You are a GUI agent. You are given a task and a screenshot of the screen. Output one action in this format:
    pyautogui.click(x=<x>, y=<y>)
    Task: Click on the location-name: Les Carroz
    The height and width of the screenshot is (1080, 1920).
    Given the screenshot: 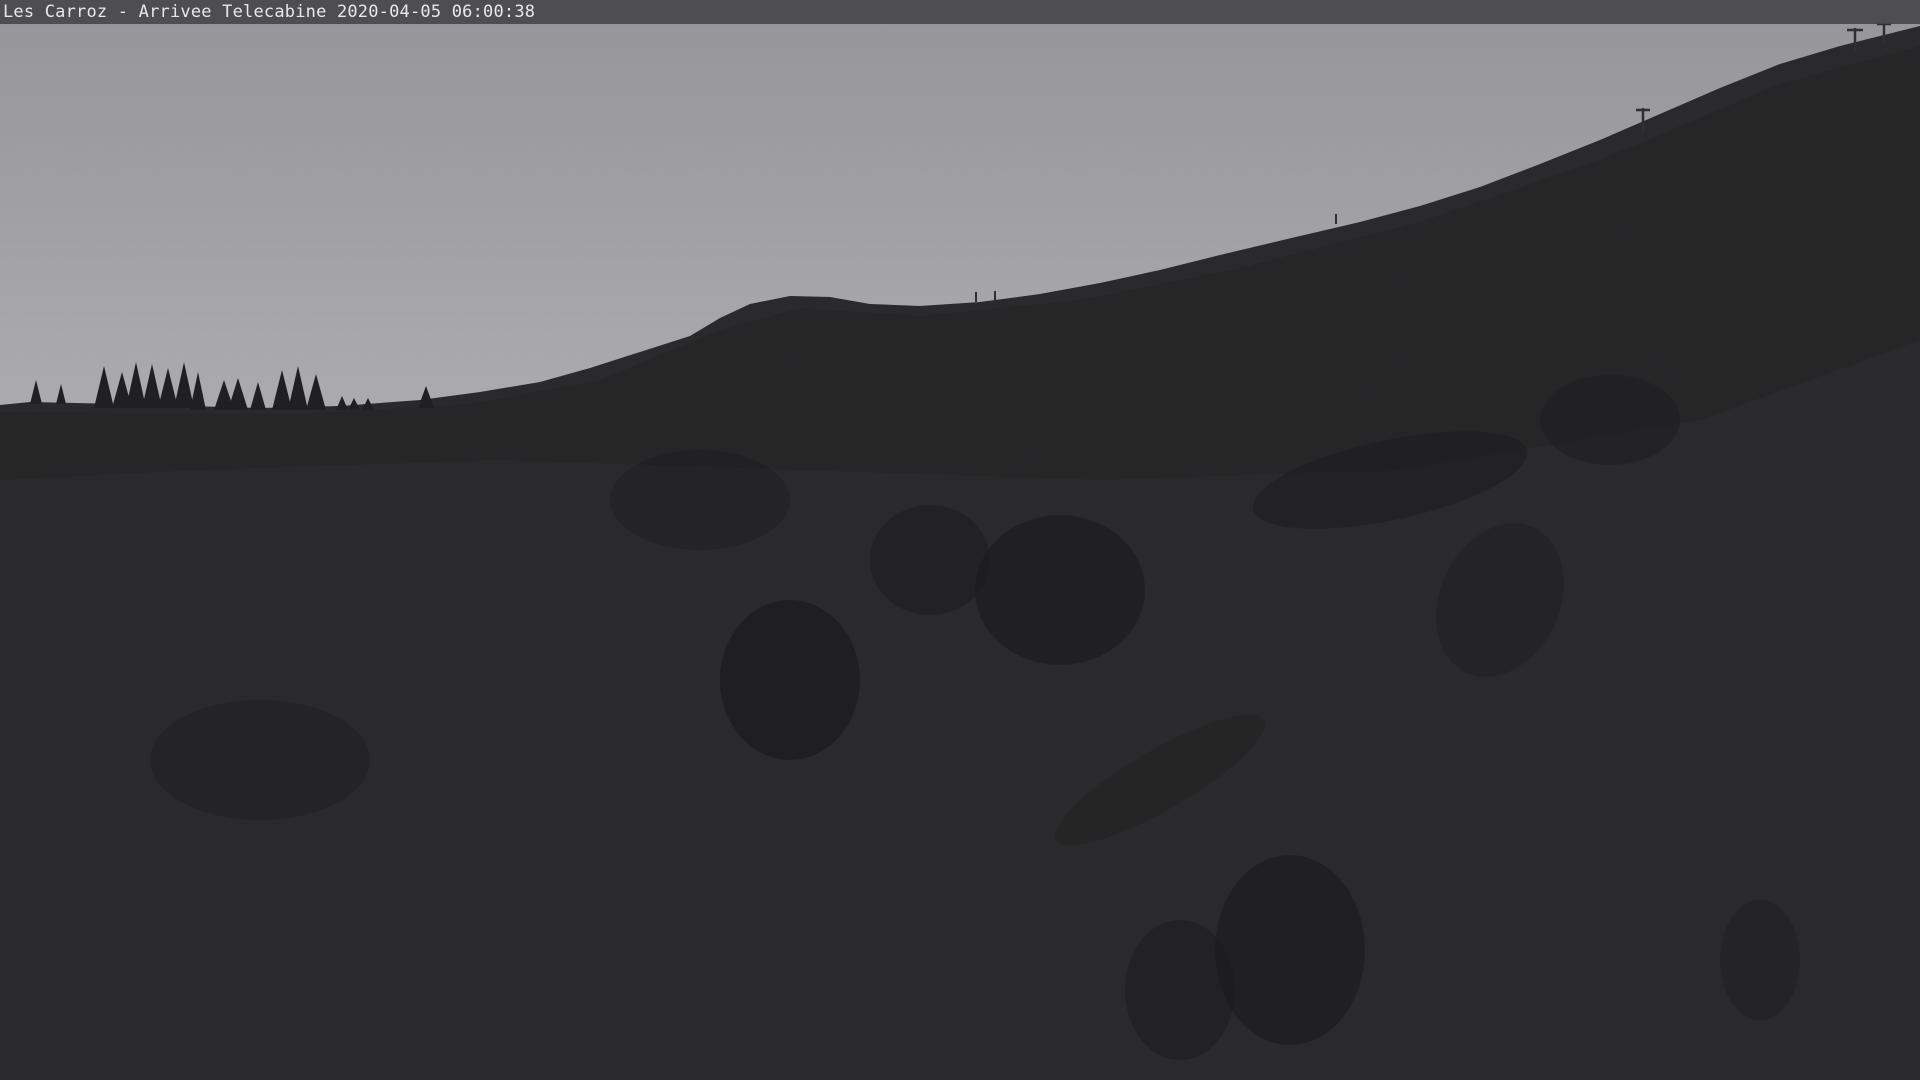 What is the action you would take?
    pyautogui.click(x=55, y=12)
    